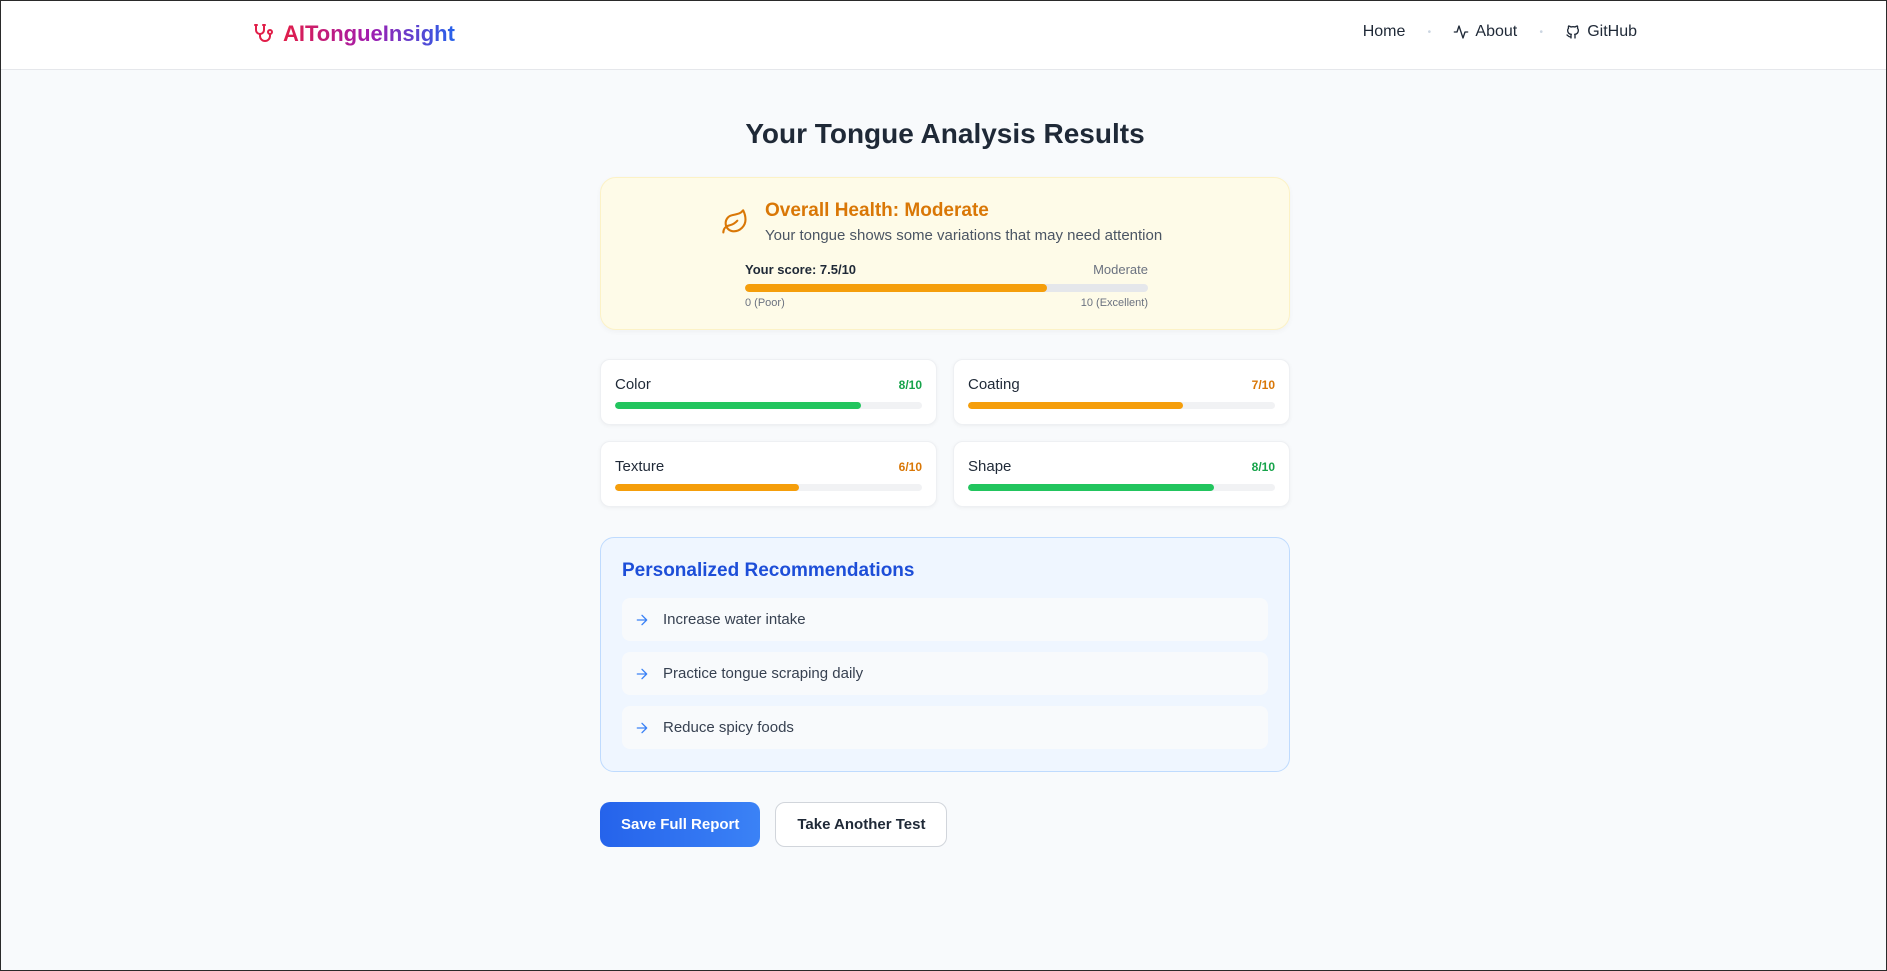 Image resolution: width=1887 pixels, height=971 pixels. I want to click on brand-logo: AITongueInsight, so click(353, 34).